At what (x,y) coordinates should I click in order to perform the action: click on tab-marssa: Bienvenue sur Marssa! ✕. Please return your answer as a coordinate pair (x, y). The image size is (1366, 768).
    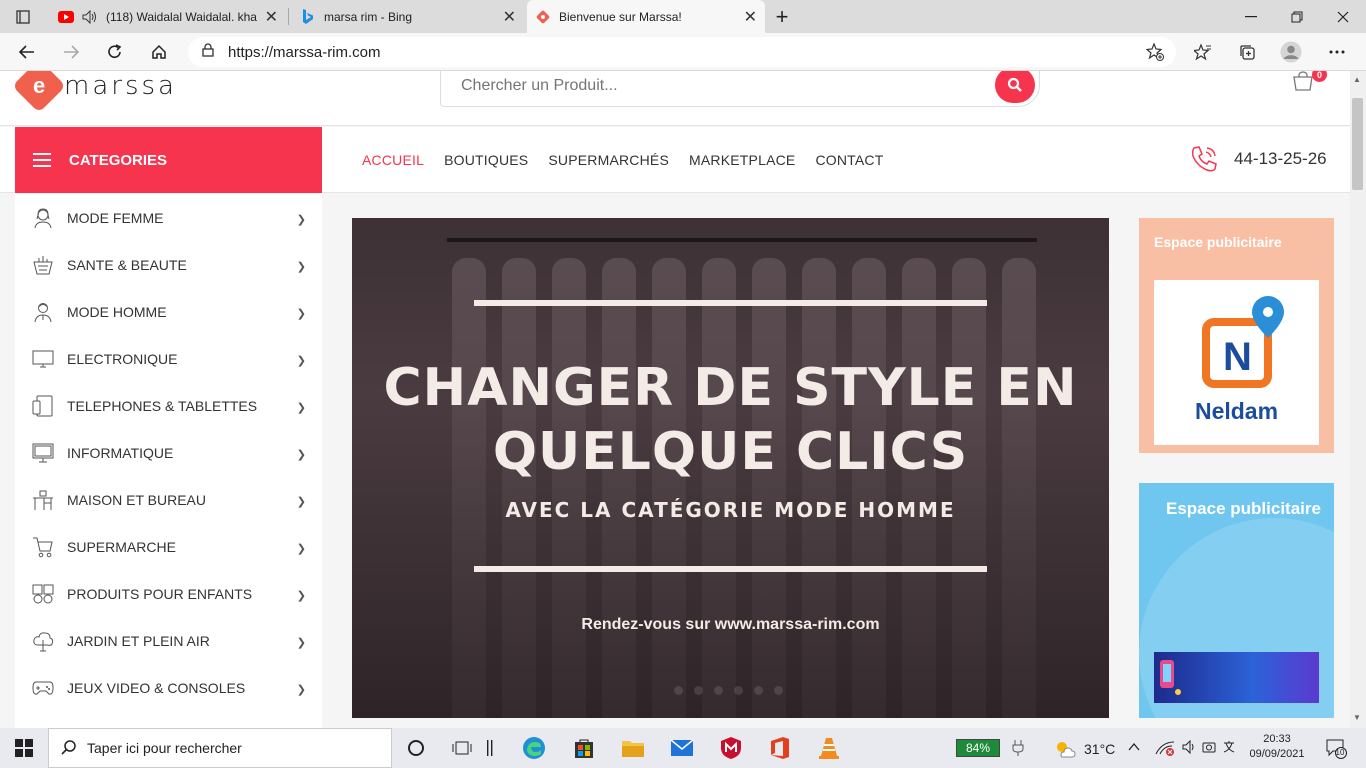
    Looking at the image, I should click on (646, 16).